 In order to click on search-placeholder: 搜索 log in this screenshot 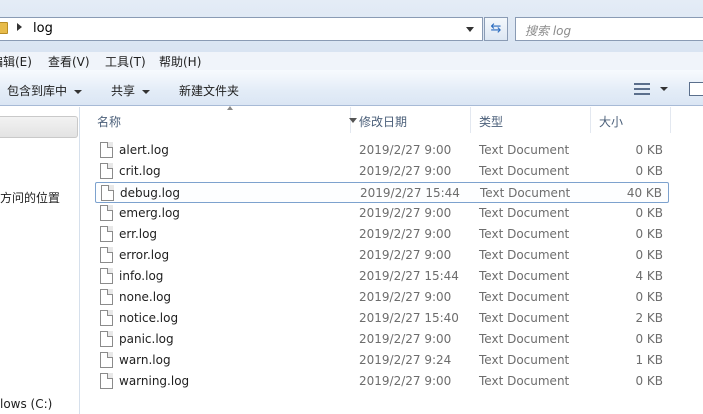, I will do `click(548, 31)`.